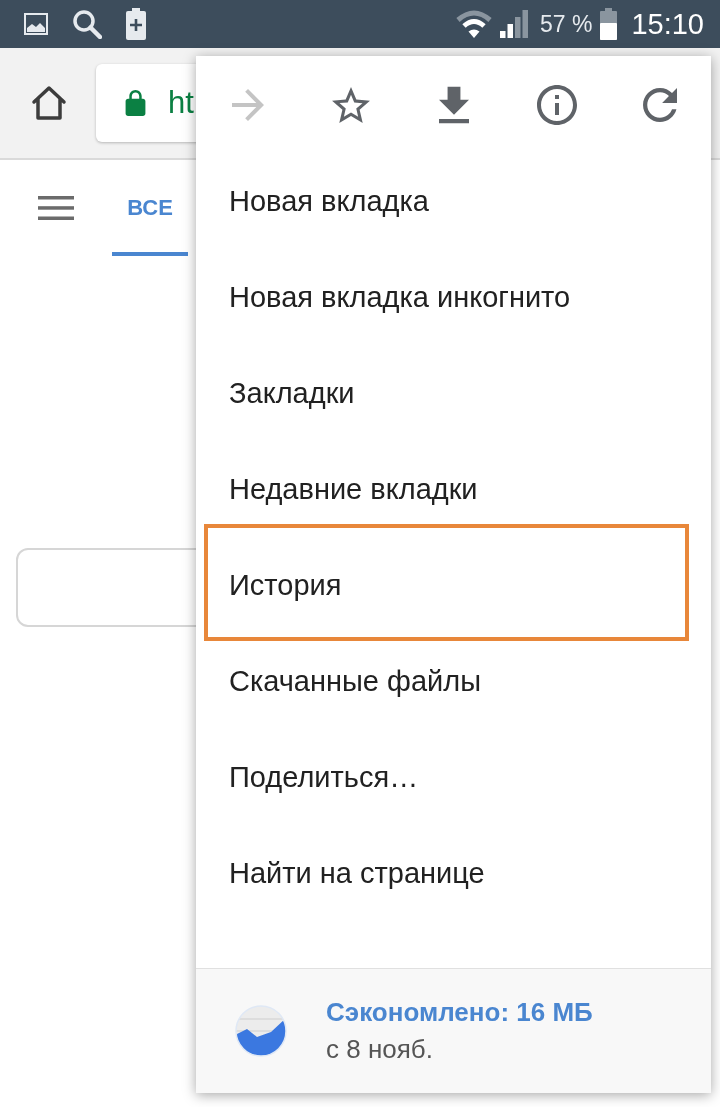  I want to click on home-icon, so click(49, 103).